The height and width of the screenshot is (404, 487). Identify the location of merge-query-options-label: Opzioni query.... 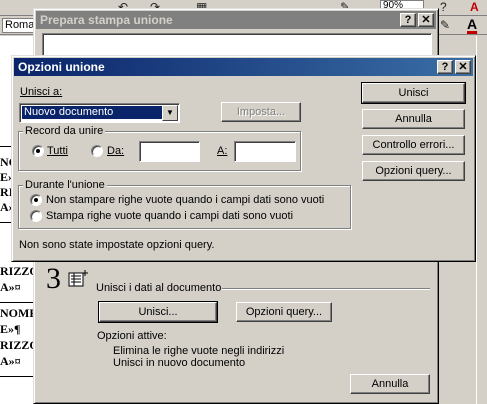
(413, 171).